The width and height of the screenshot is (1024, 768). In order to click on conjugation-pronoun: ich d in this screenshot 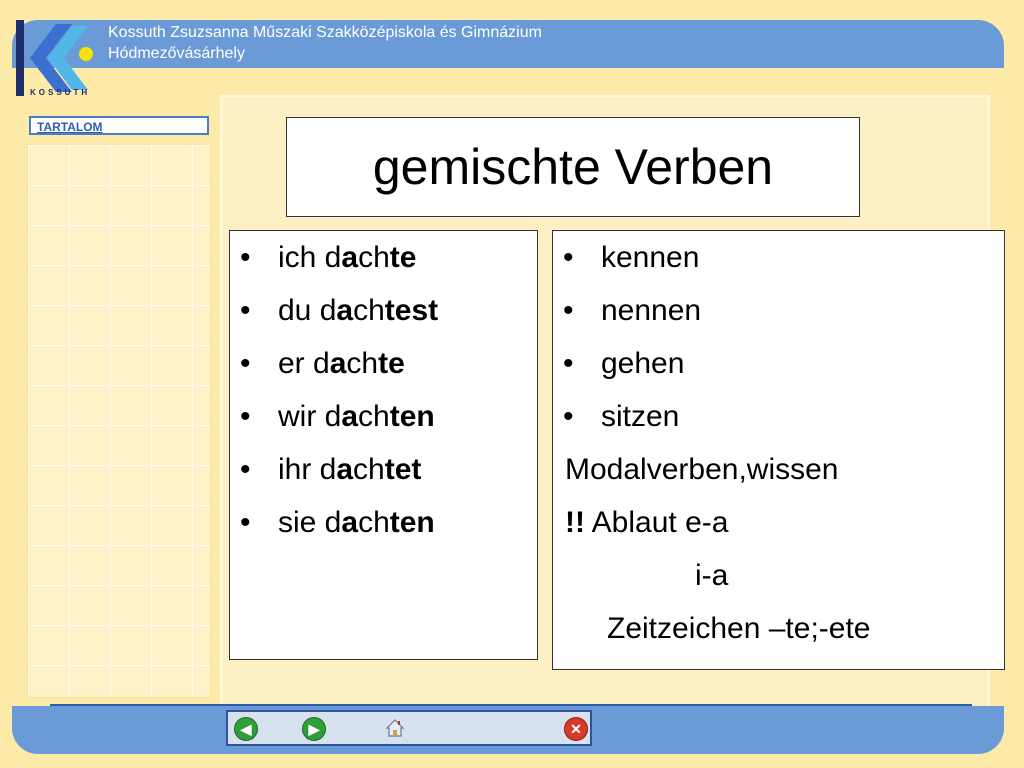, I will do `click(310, 257)`.